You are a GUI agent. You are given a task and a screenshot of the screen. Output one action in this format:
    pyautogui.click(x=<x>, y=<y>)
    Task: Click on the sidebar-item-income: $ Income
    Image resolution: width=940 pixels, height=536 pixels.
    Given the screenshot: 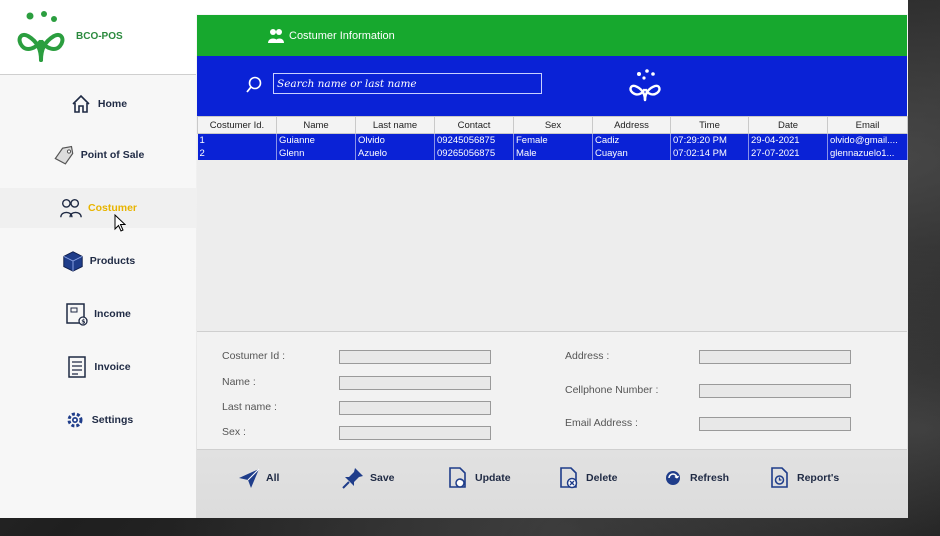 What is the action you would take?
    pyautogui.click(x=98, y=314)
    